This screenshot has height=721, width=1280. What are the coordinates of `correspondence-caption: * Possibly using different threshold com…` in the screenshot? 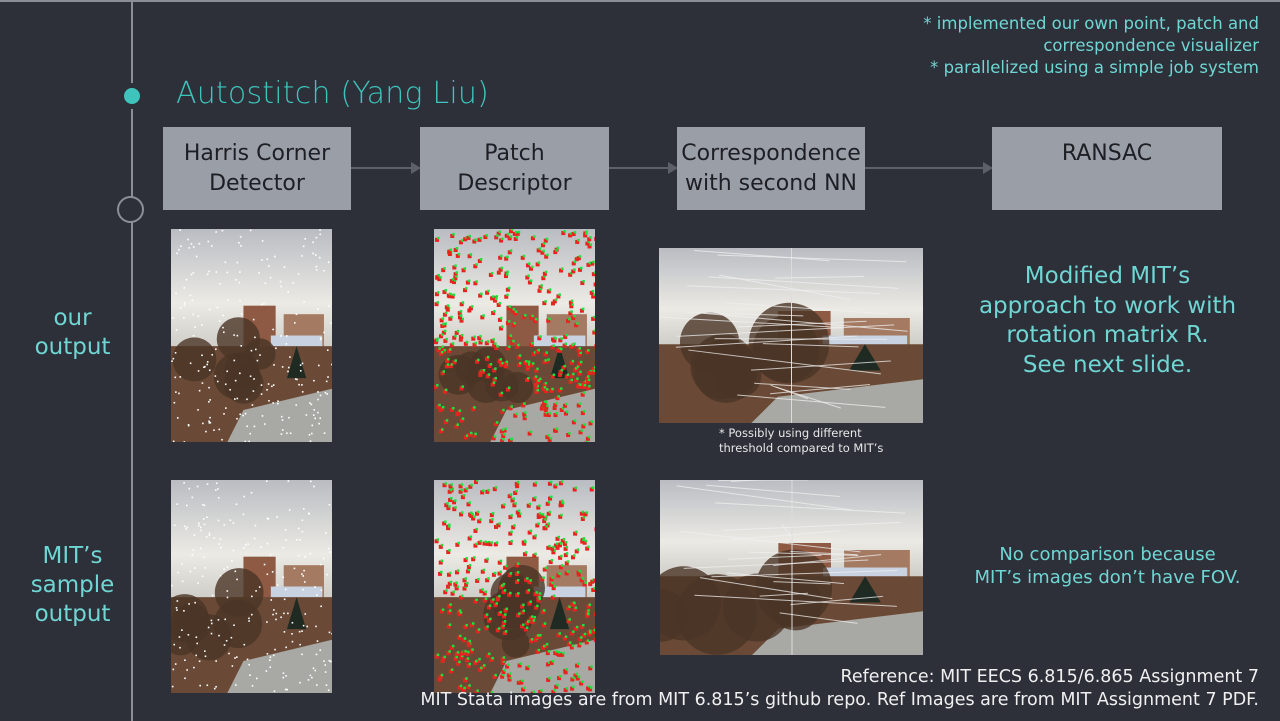 It's located at (801, 441).